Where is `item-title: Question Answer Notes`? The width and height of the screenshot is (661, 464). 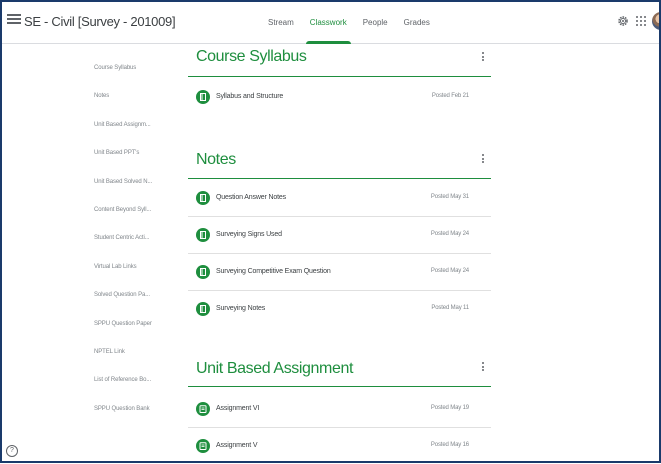
item-title: Question Answer Notes is located at coordinates (251, 197).